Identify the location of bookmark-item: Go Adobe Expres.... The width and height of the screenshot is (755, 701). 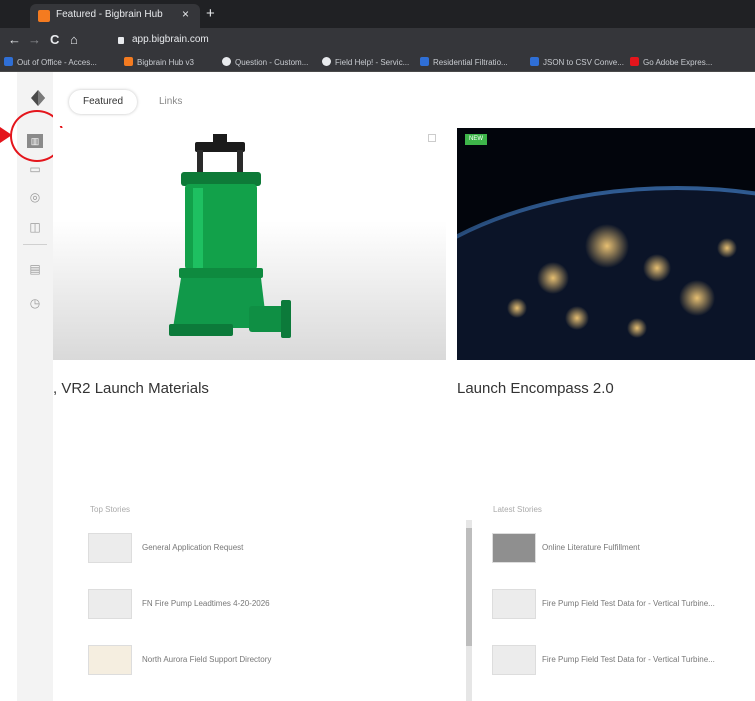
(671, 62).